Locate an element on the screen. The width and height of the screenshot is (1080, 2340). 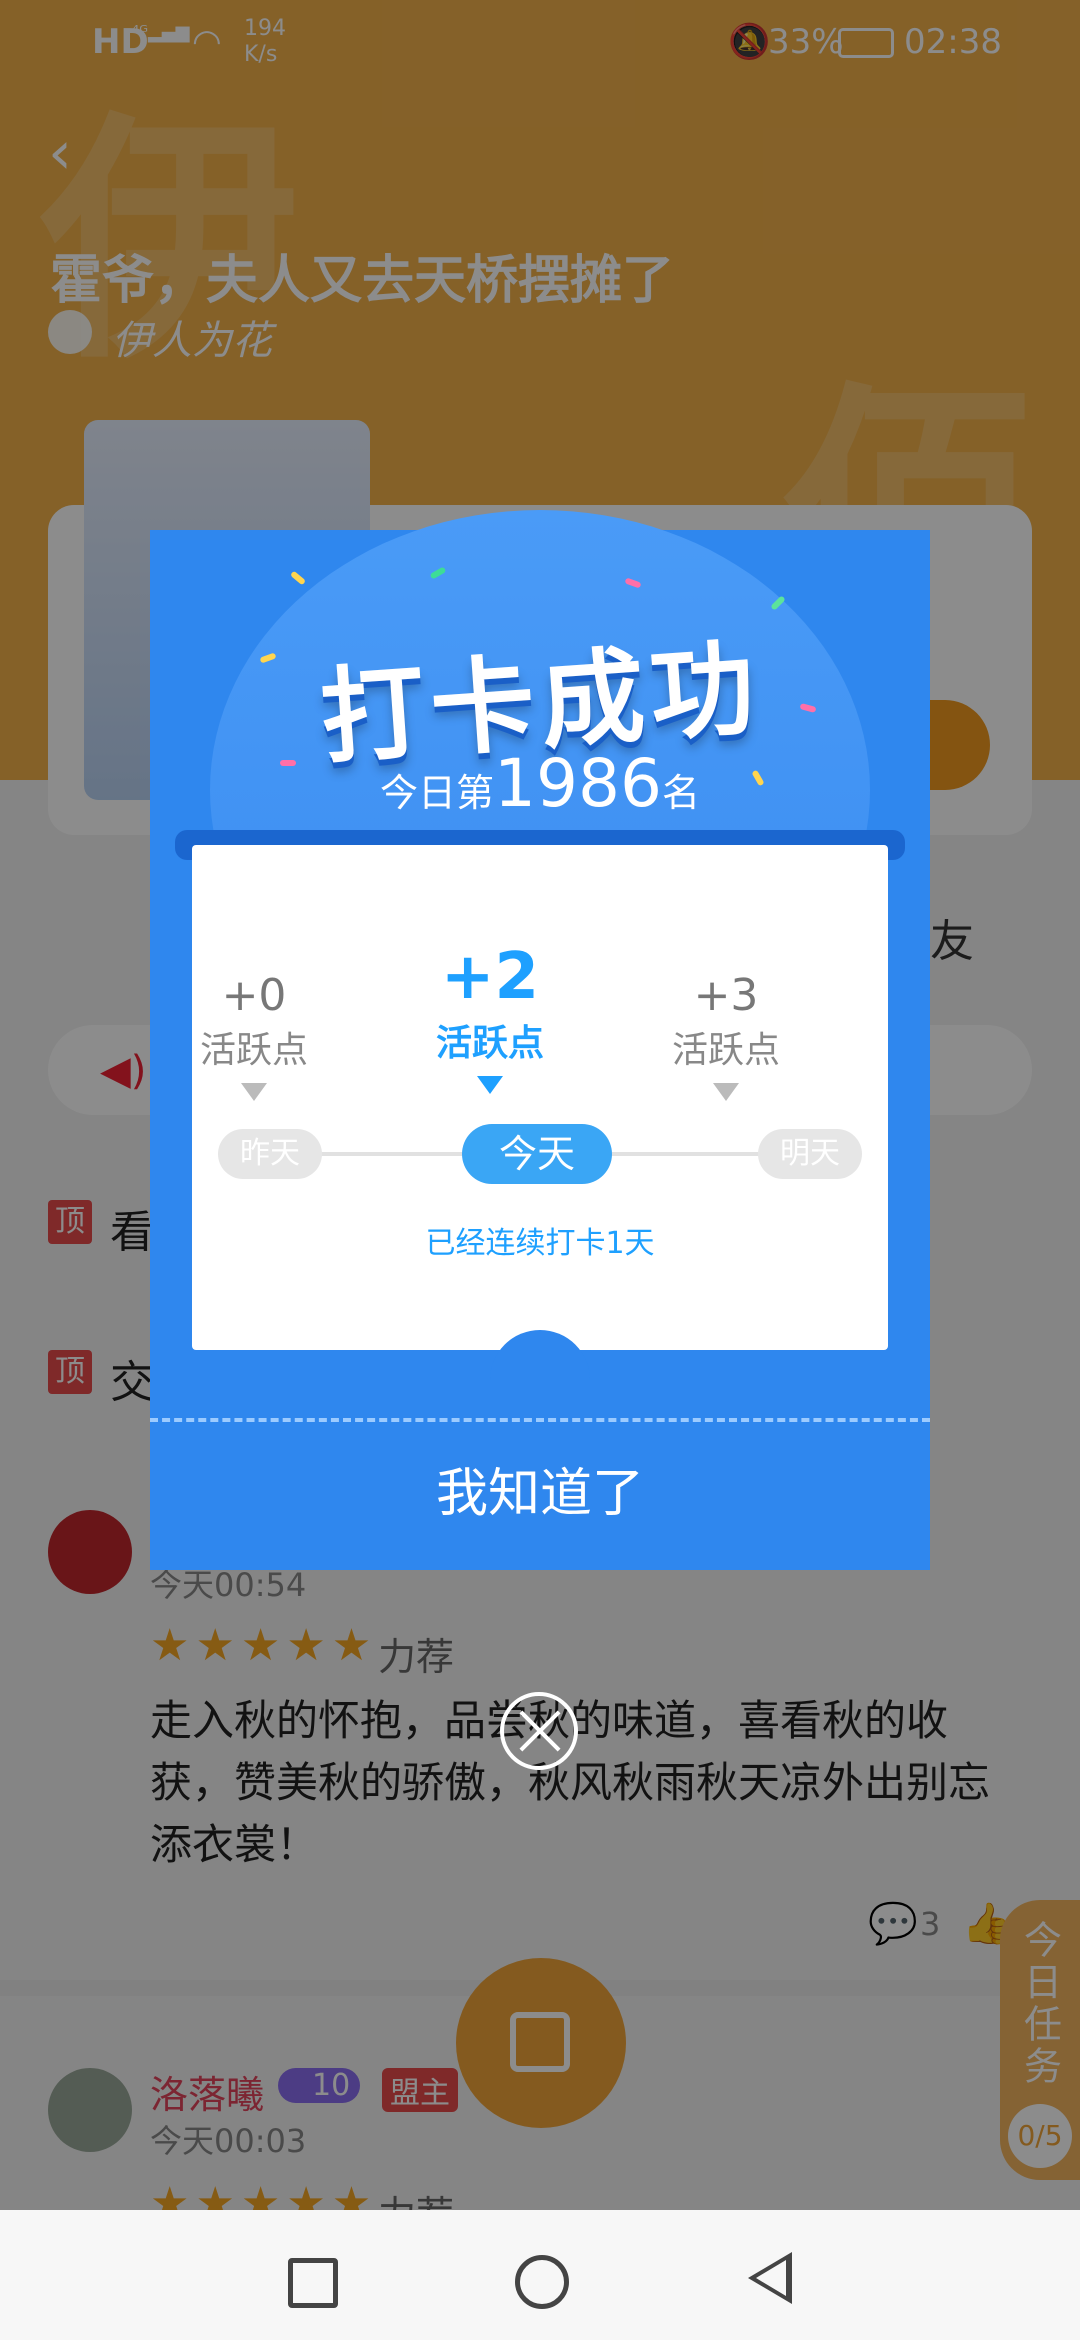
back-nav-button is located at coordinates (770, 2278).